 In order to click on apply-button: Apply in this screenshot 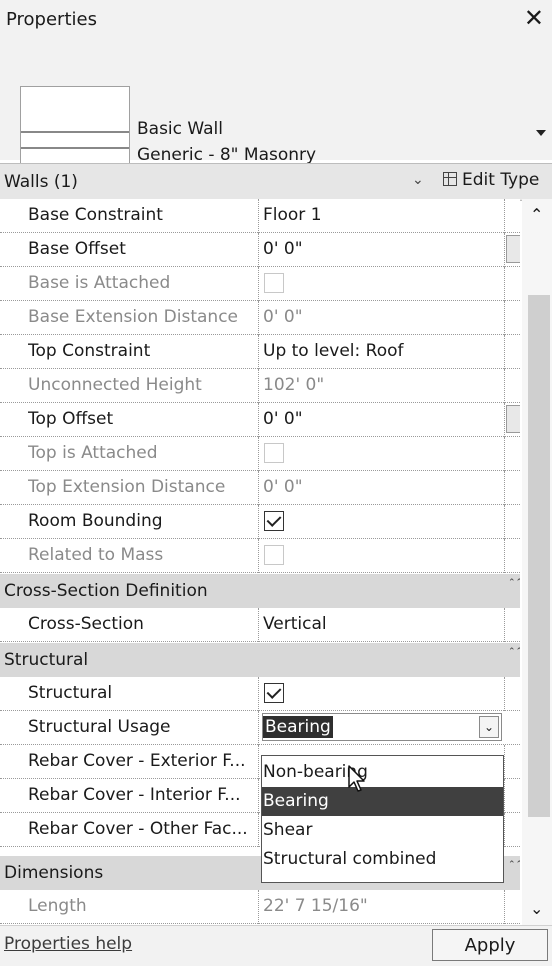, I will do `click(490, 945)`.